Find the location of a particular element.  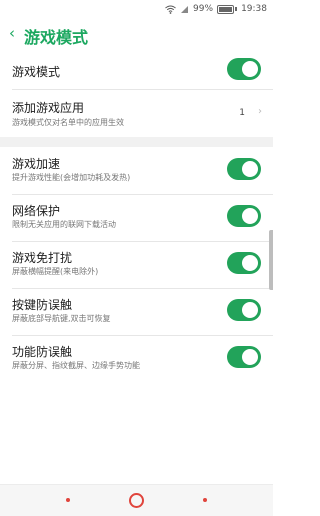

setting-description: 屏蔽分屏、指纹截屏、边缘手势功能 is located at coordinates (76, 365).